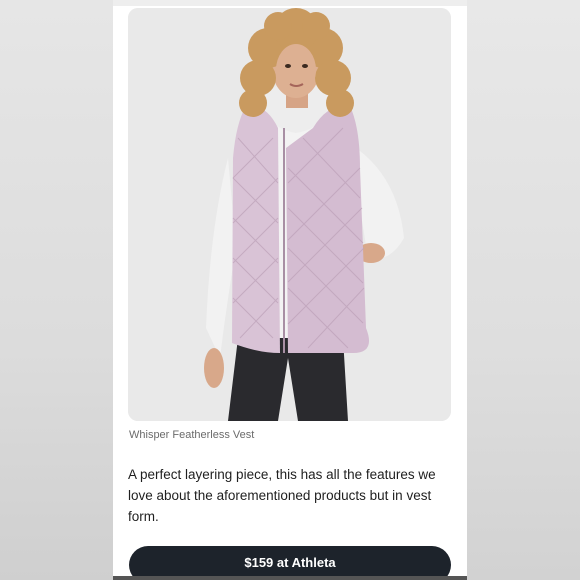 The height and width of the screenshot is (580, 580). Describe the element at coordinates (290, 3) in the screenshot. I see `card-top-strip` at that location.